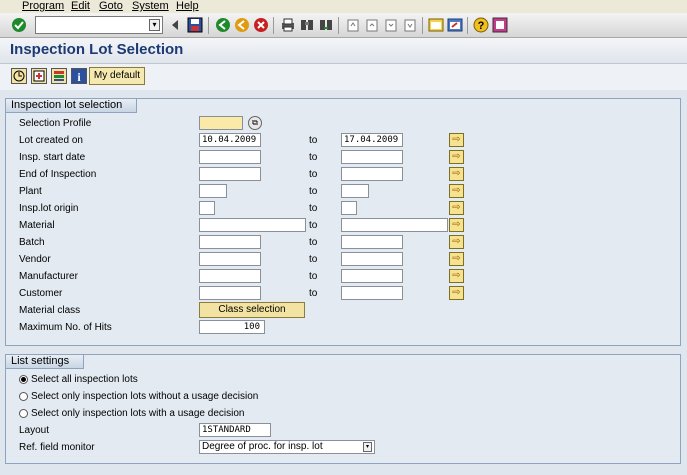 The width and height of the screenshot is (687, 475). Describe the element at coordinates (230, 259) in the screenshot. I see `vendor-from-field` at that location.